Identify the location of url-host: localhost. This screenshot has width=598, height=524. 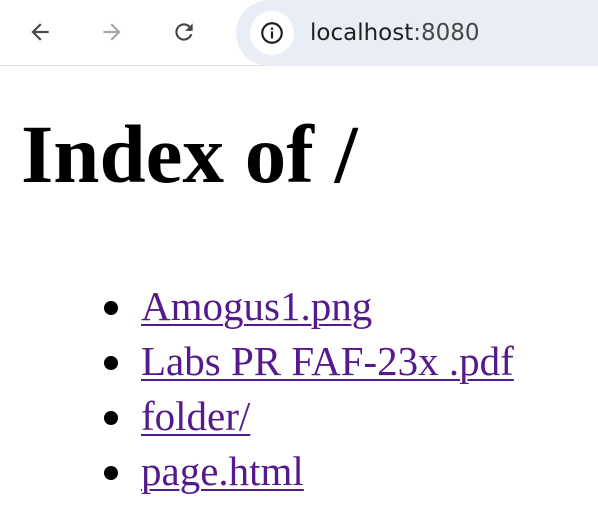
(362, 33).